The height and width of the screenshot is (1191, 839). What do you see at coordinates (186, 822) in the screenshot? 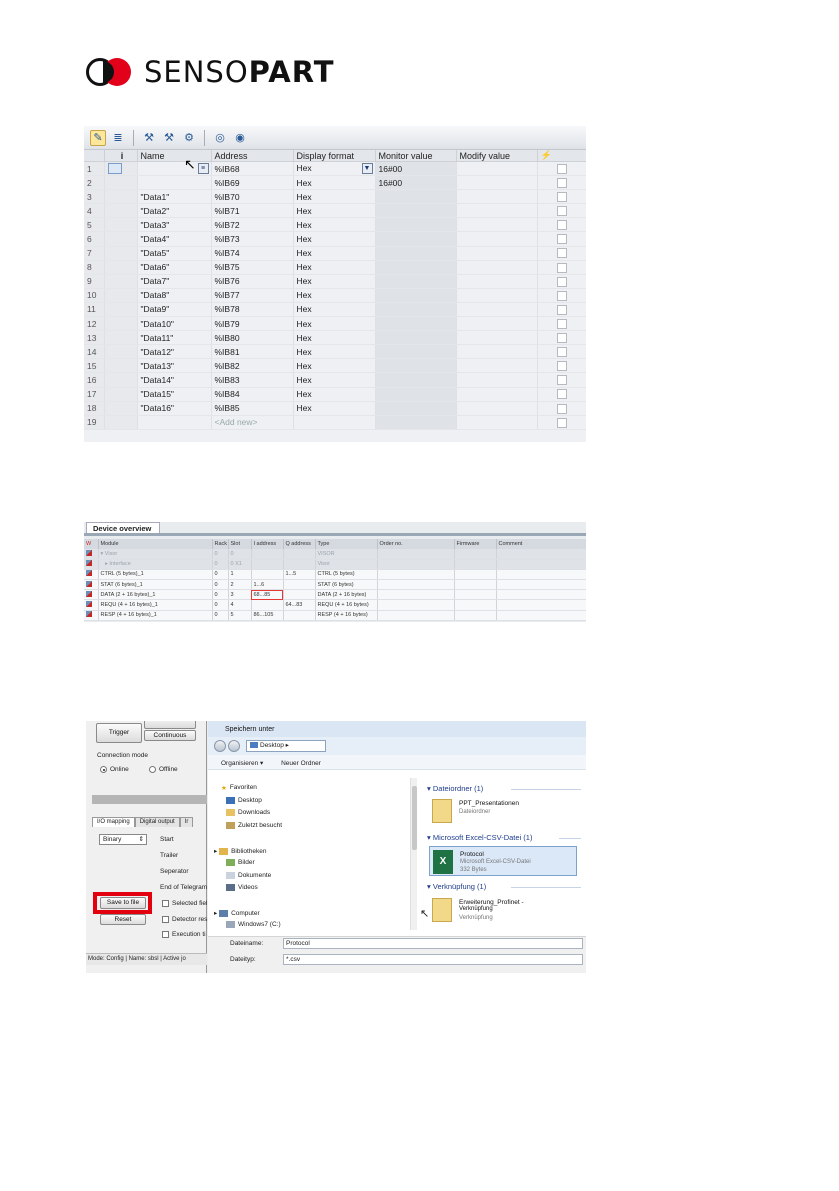
I see `tab-more: Ir` at bounding box center [186, 822].